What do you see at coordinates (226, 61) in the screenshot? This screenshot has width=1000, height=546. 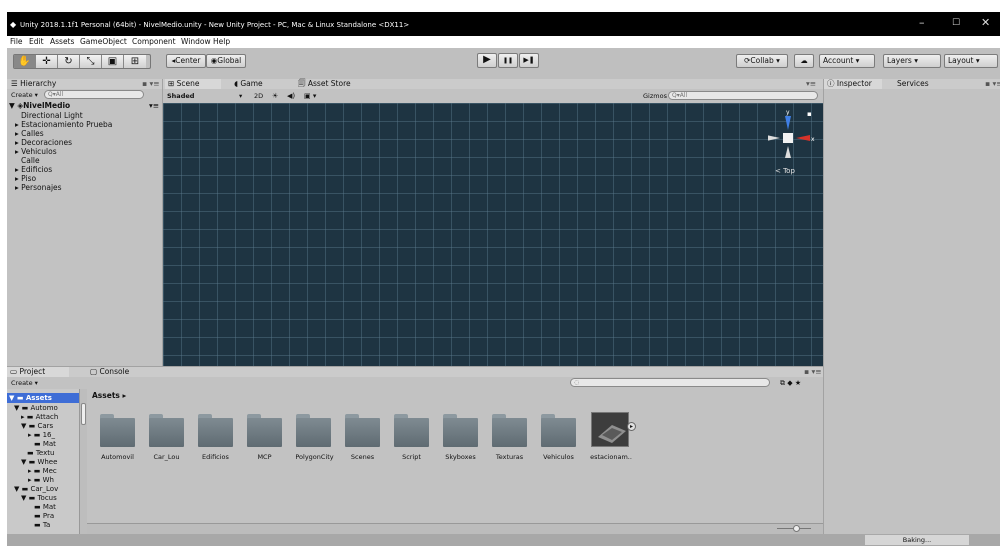 I see `pivot-global-button: ◉Global` at bounding box center [226, 61].